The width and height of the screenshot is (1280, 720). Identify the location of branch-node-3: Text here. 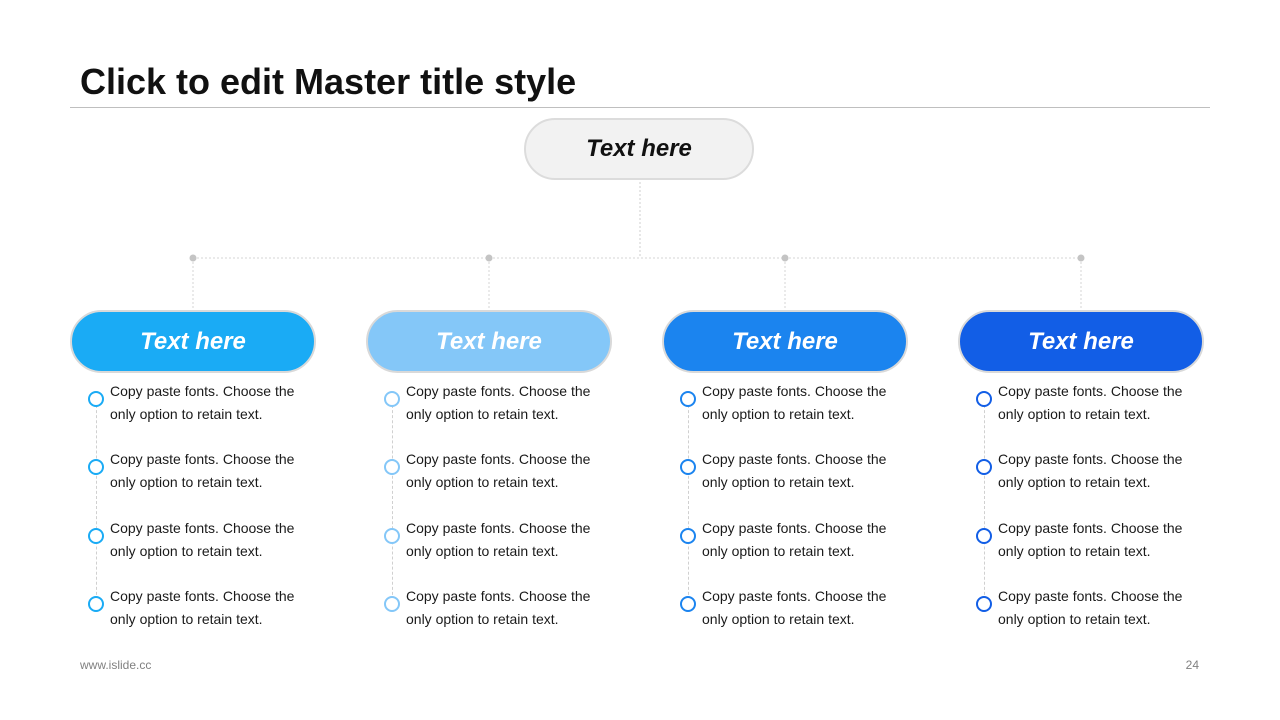
(785, 341).